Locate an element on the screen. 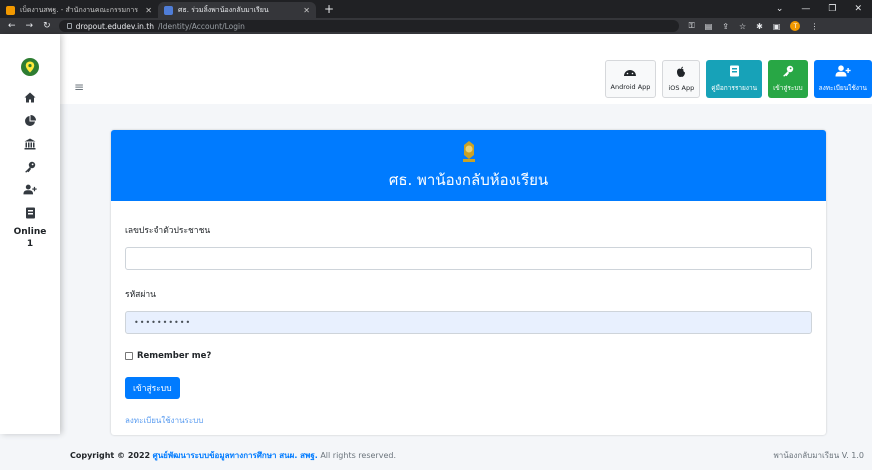 This screenshot has width=872, height=470. password-input: •••••••••• is located at coordinates (468, 322).